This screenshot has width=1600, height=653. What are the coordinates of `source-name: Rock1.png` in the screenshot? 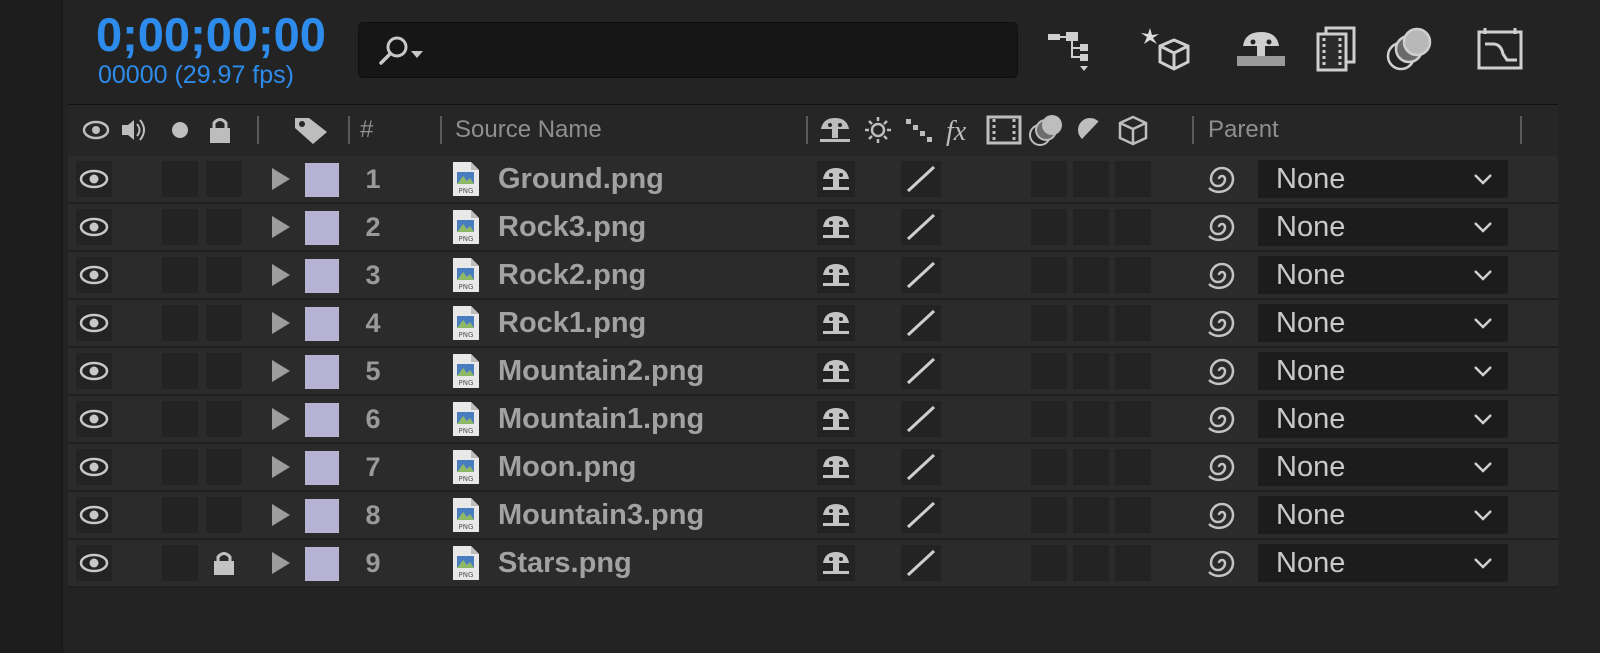 It's located at (572, 323).